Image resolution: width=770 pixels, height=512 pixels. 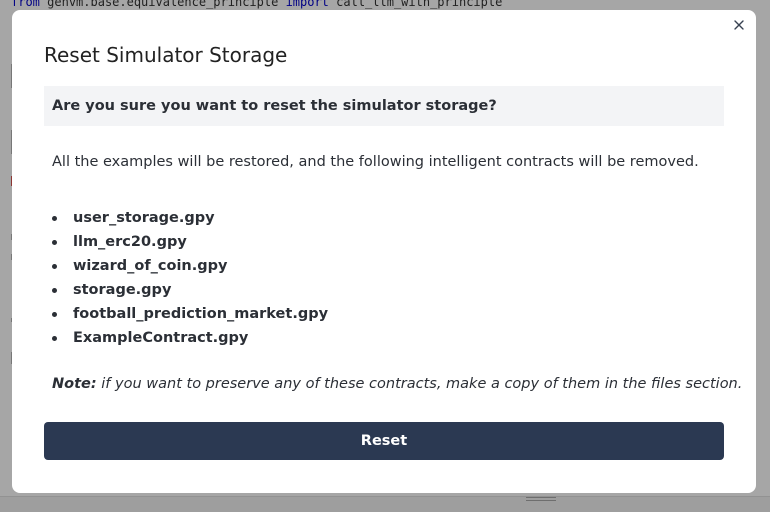 What do you see at coordinates (130, 242) in the screenshot?
I see `contract-name: llm_erc20.gpy` at bounding box center [130, 242].